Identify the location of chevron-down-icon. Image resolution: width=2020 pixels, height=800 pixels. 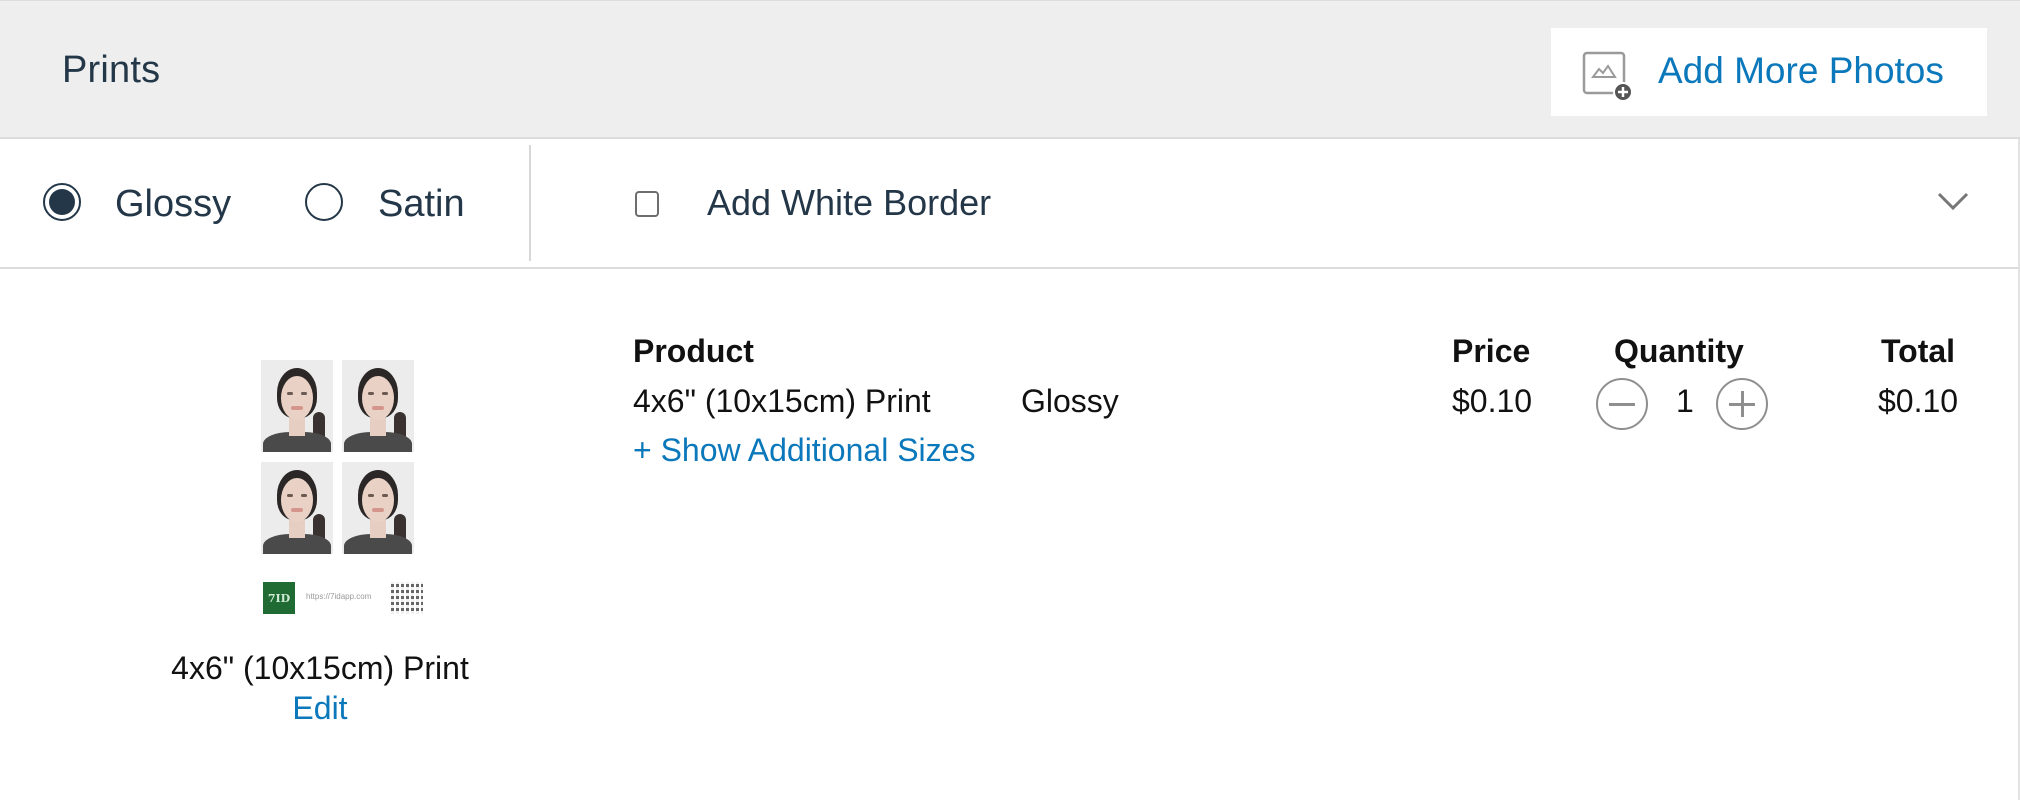
(1953, 201).